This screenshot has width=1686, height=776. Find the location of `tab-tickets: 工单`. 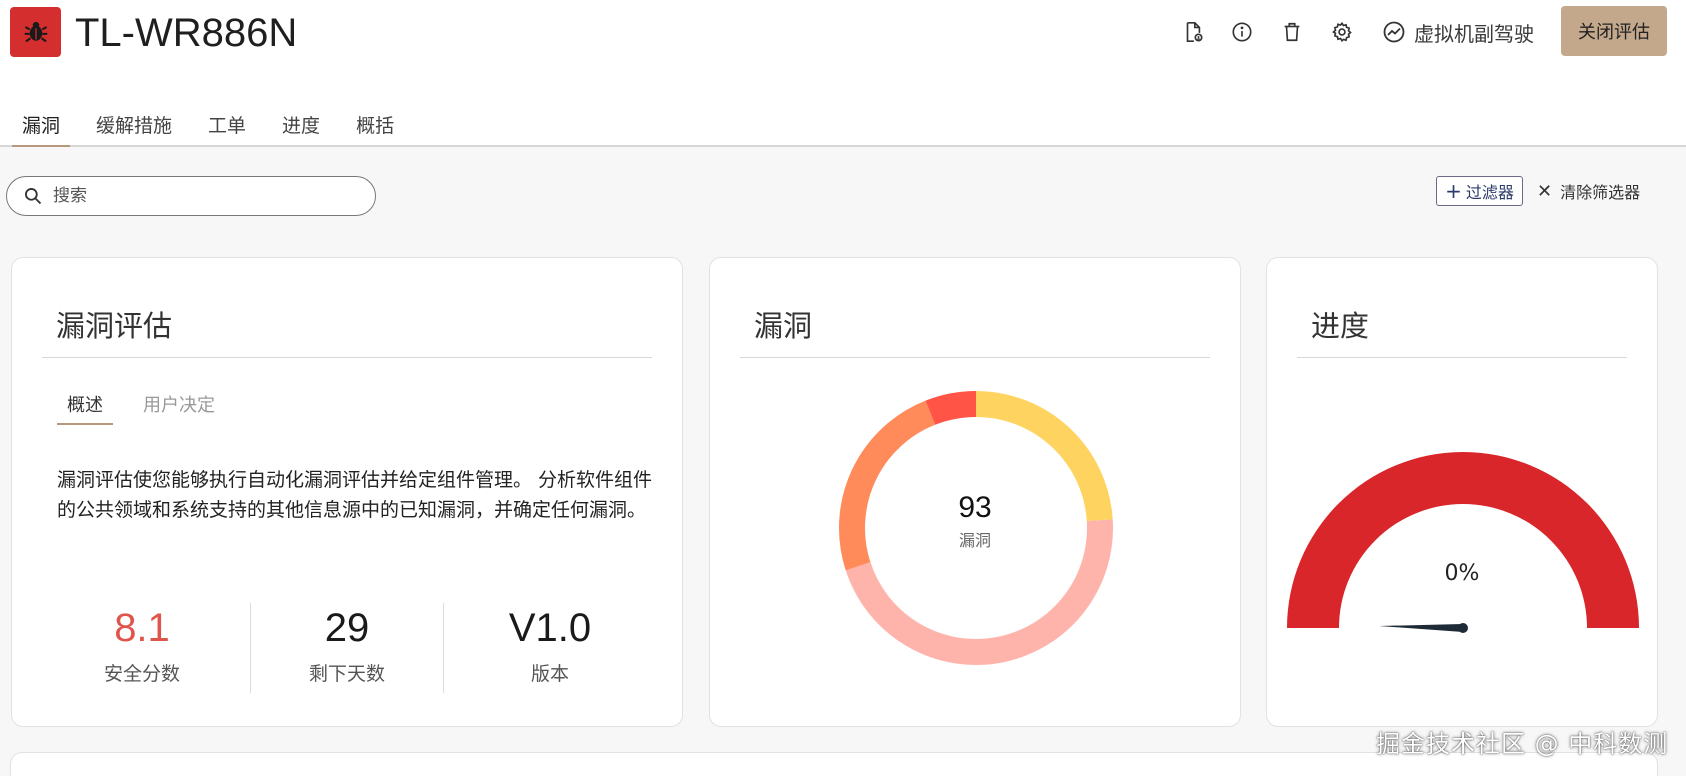

tab-tickets: 工单 is located at coordinates (227, 129).